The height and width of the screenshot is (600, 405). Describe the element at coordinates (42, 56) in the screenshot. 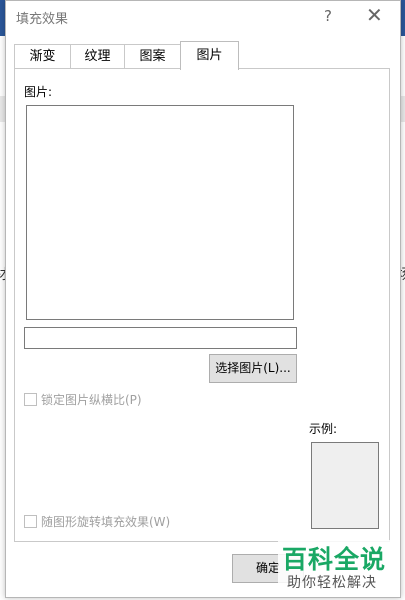

I see `tab-gradient: 渐变` at that location.